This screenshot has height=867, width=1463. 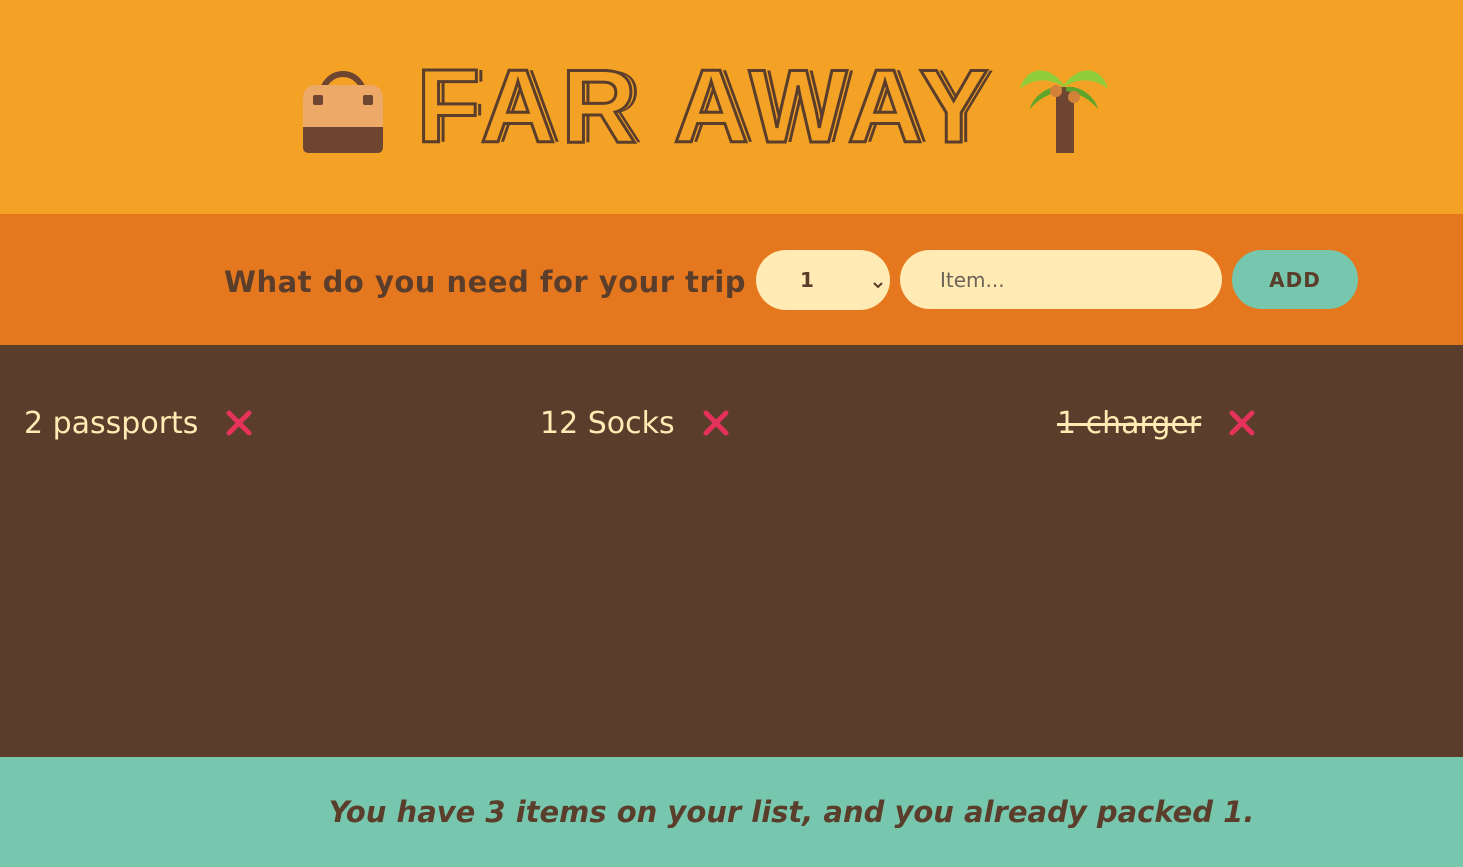 What do you see at coordinates (878, 283) in the screenshot?
I see `chevron-down-icon` at bounding box center [878, 283].